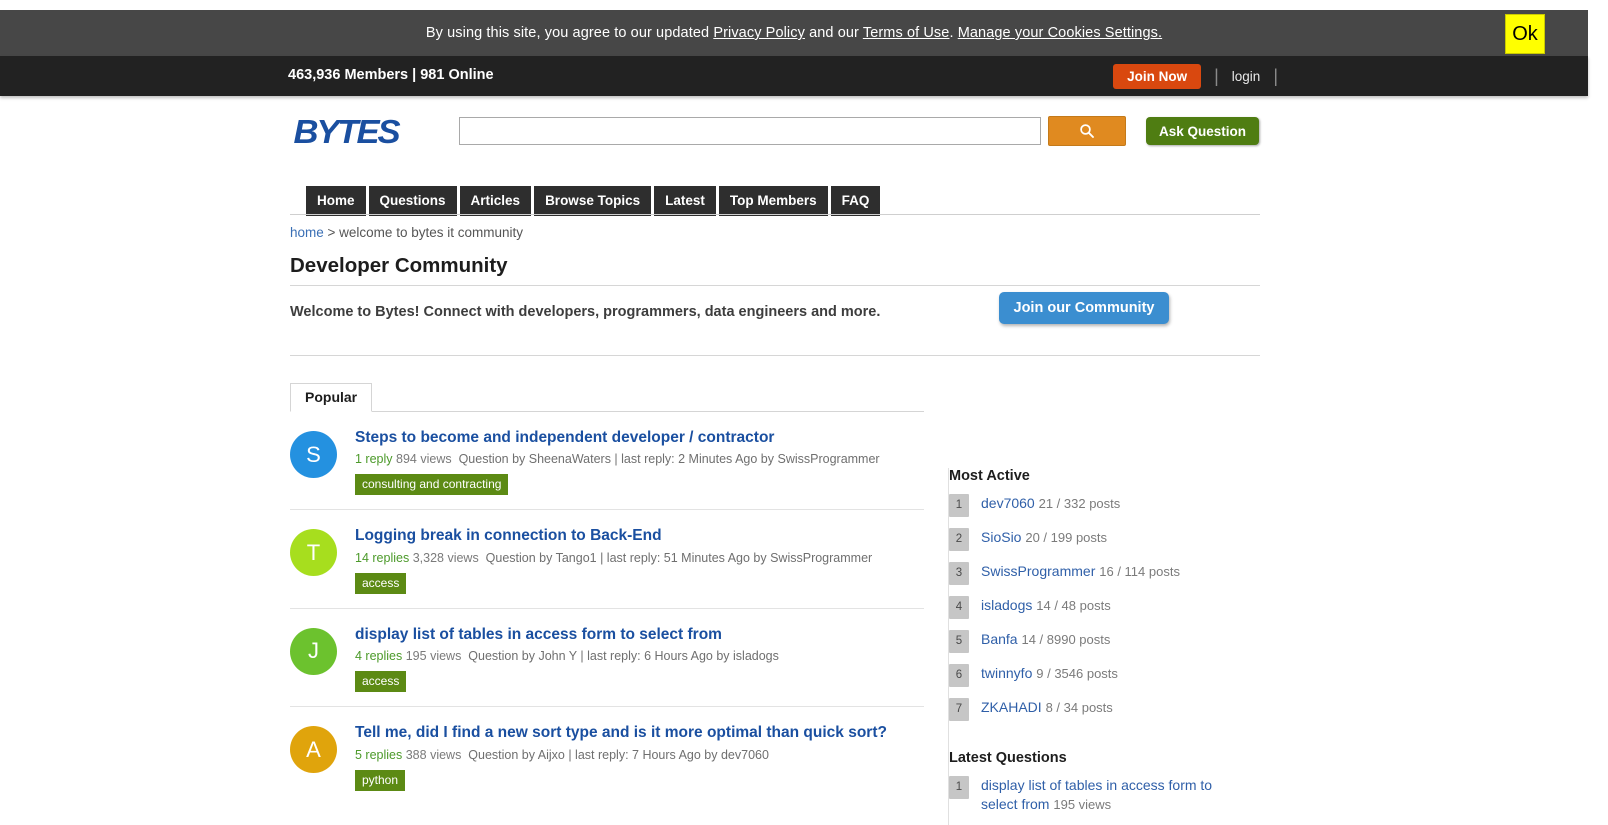 The width and height of the screenshot is (1608, 825). What do you see at coordinates (959, 607) in the screenshot?
I see `rank-badge: 4` at bounding box center [959, 607].